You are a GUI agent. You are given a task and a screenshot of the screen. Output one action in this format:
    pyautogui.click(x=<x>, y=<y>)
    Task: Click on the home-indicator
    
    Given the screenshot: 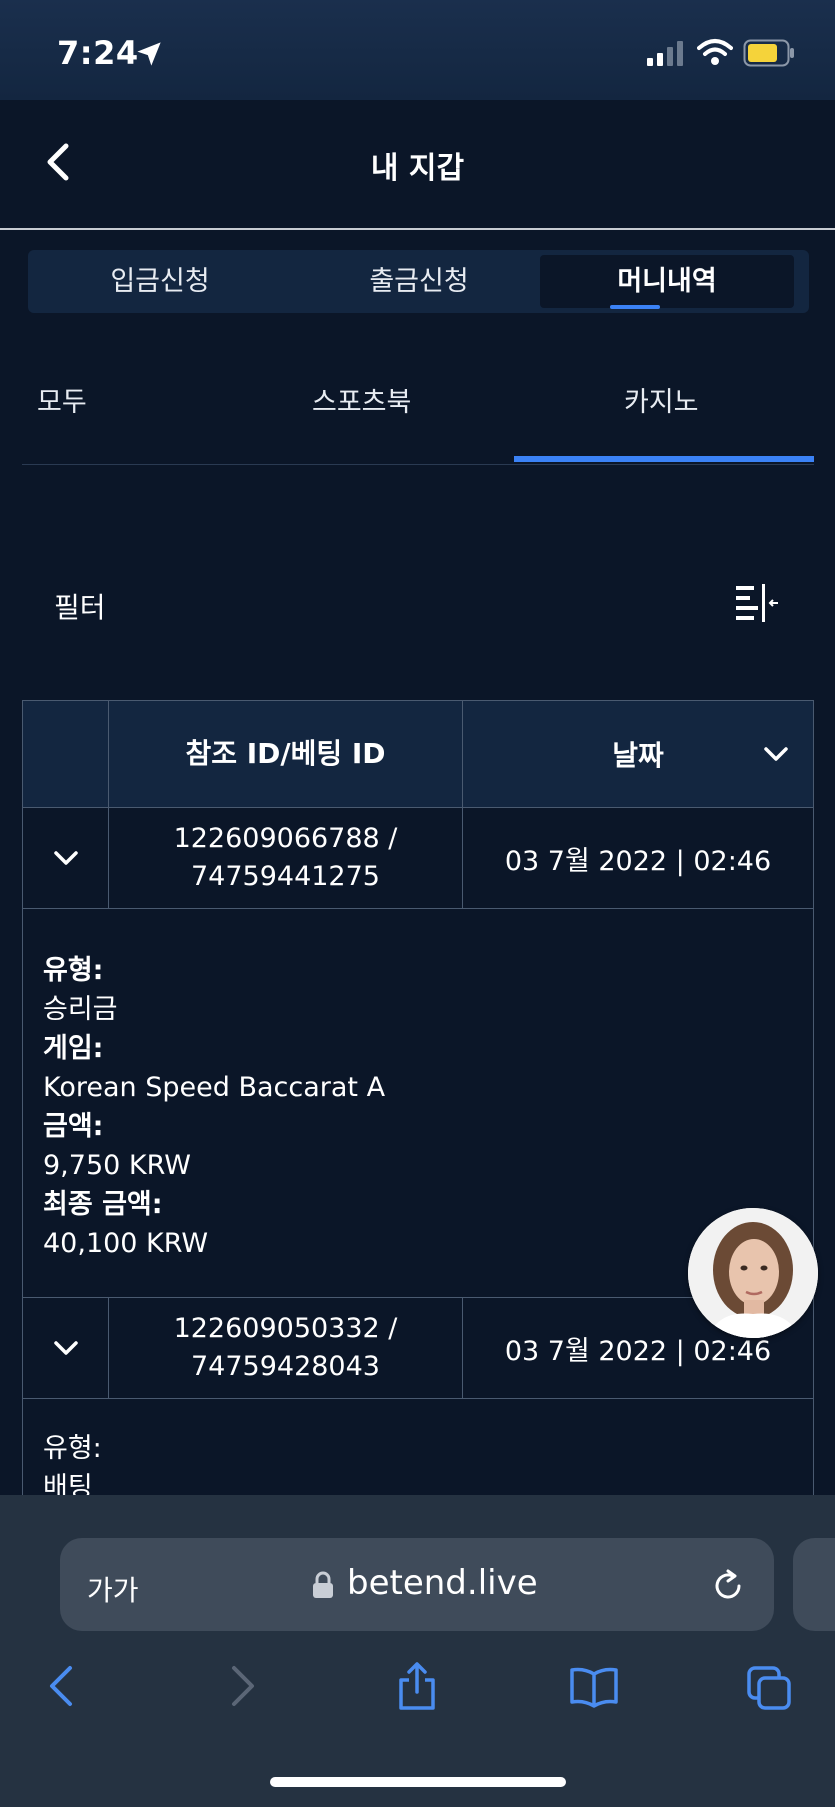 What is the action you would take?
    pyautogui.click(x=418, y=1782)
    